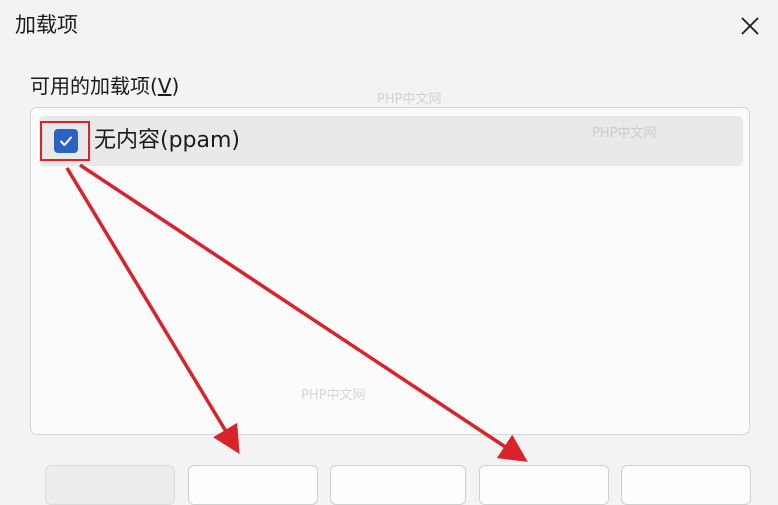 Image resolution: width=778 pixels, height=505 pixels. What do you see at coordinates (46, 25) in the screenshot?
I see `dialog-title: 加载项` at bounding box center [46, 25].